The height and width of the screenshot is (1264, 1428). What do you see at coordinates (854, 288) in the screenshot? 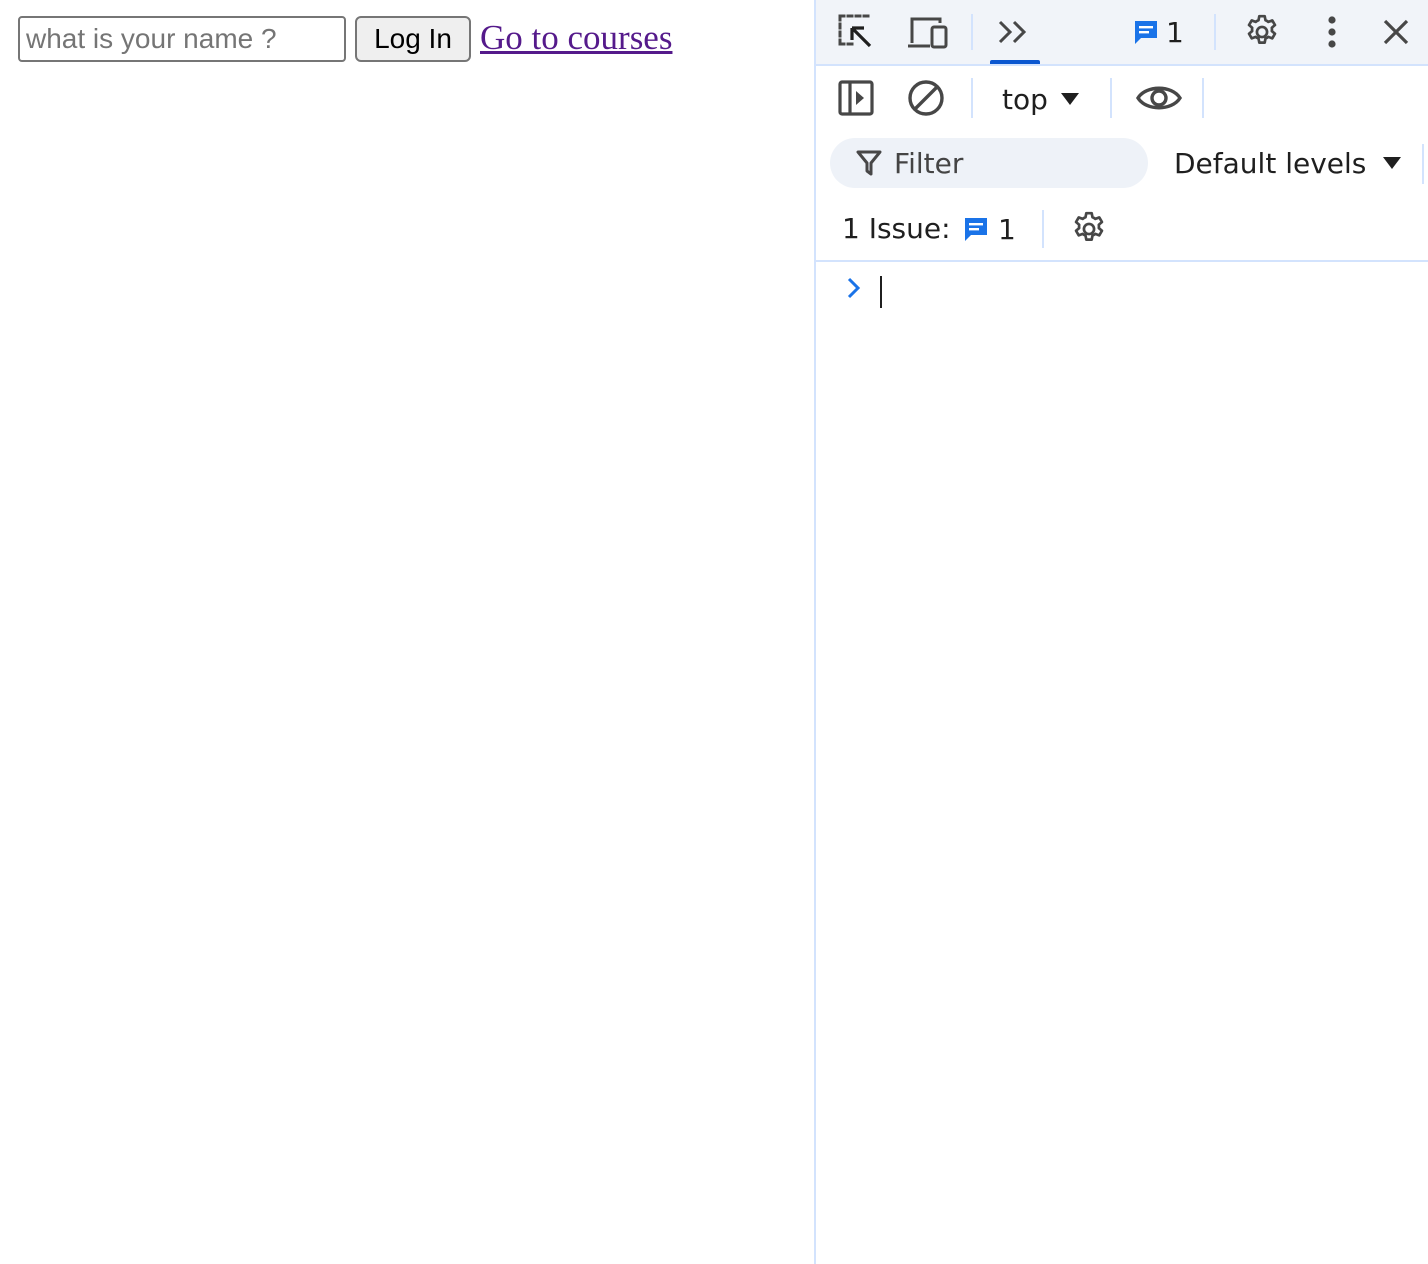
I see `console-prompt-chevron-icon` at bounding box center [854, 288].